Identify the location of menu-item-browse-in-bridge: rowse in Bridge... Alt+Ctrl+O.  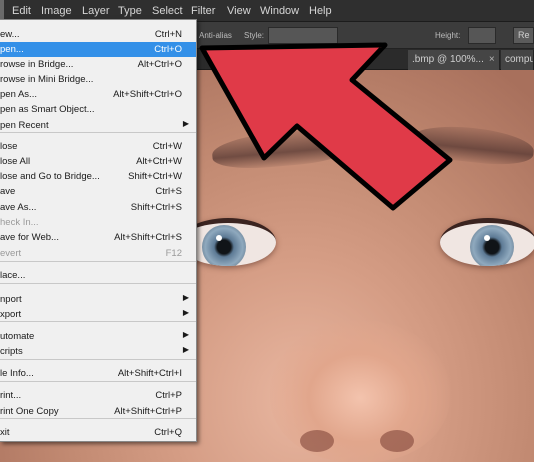
(98, 64).